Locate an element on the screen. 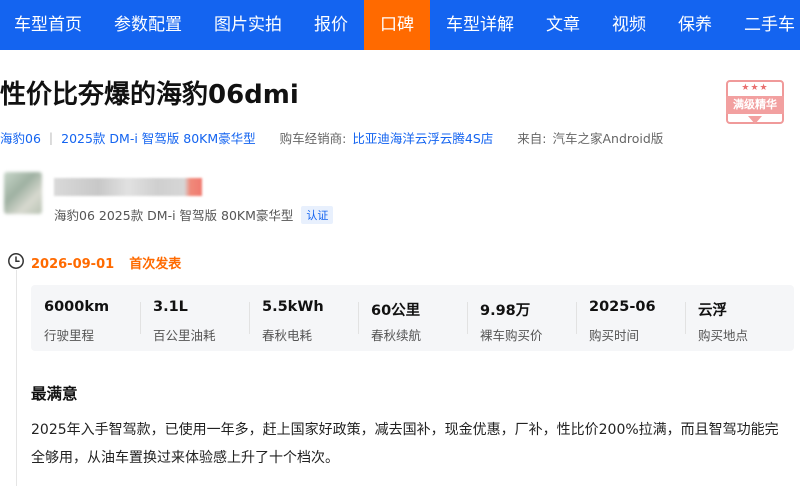  stat-label: 百公里油耗 is located at coordinates (184, 335).